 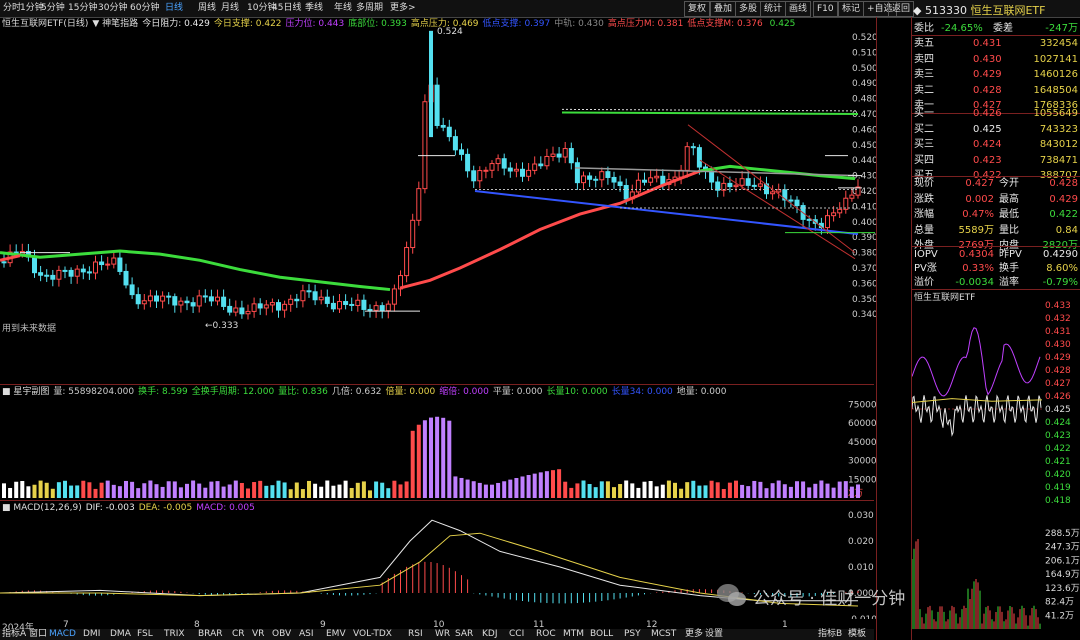 What do you see at coordinates (343, 8) in the screenshot?
I see `period-tab: 年线` at bounding box center [343, 8].